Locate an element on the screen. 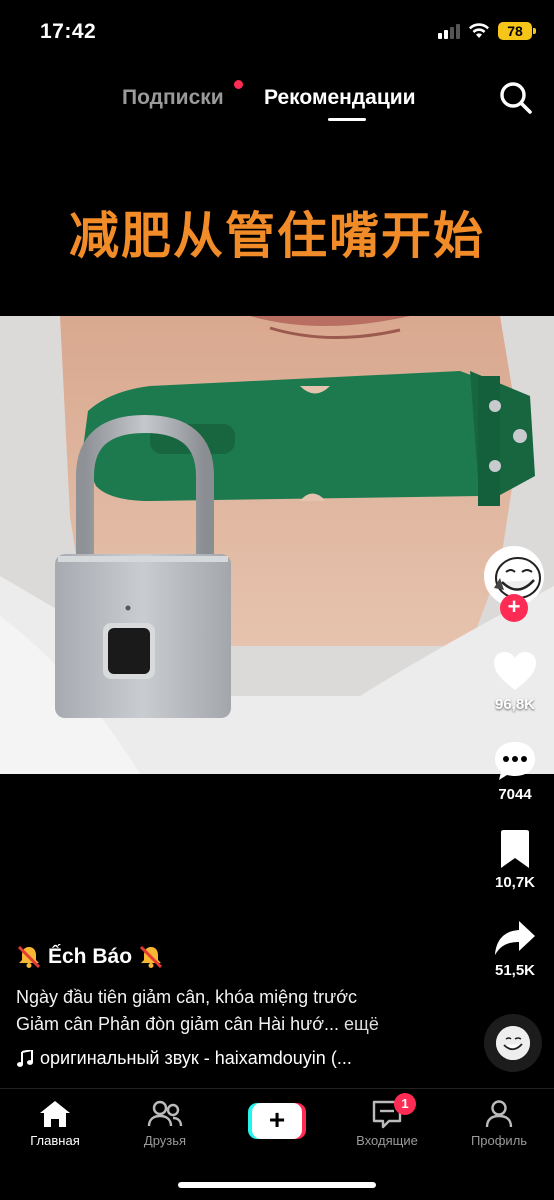 This screenshot has width=554, height=1200. status-icons: 78 is located at coordinates (487, 31).